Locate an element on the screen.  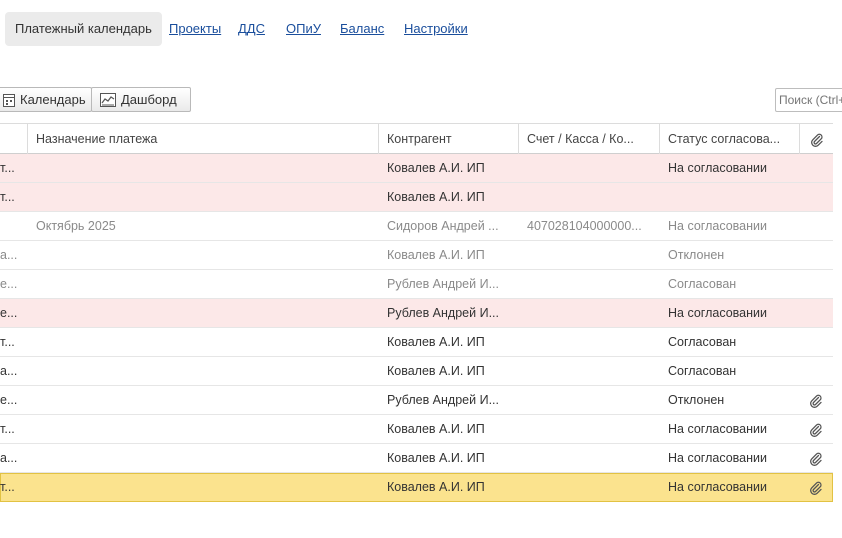
table-row: т... Ковалев А.И. ИП is located at coordinates (416, 197).